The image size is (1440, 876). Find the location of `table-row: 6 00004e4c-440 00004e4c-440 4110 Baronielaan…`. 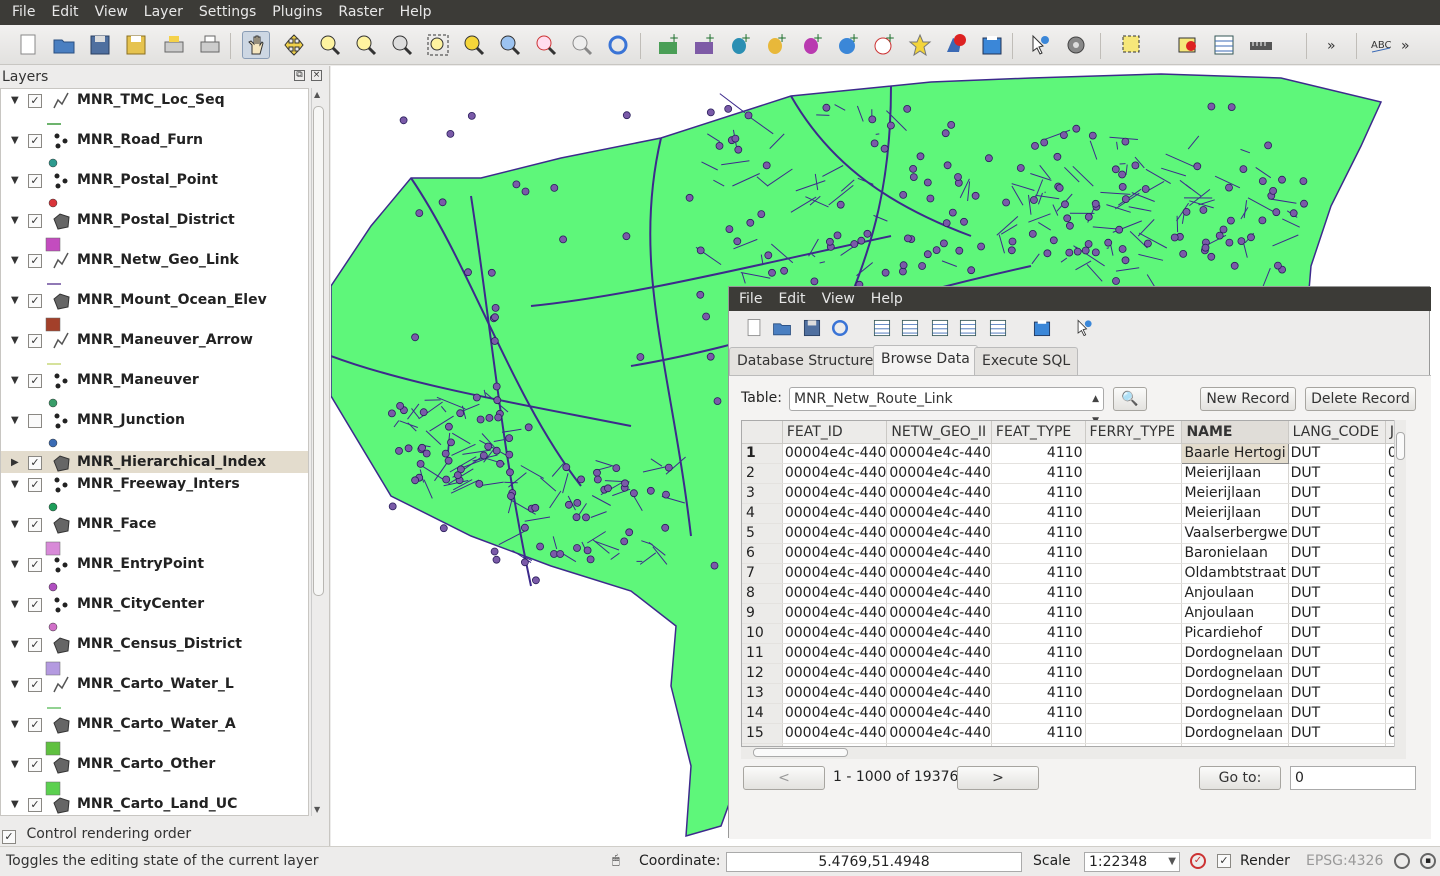

table-row: 6 00004e4c-440 00004e4c-440 4110 Baronielaan… is located at coordinates (1073, 553).